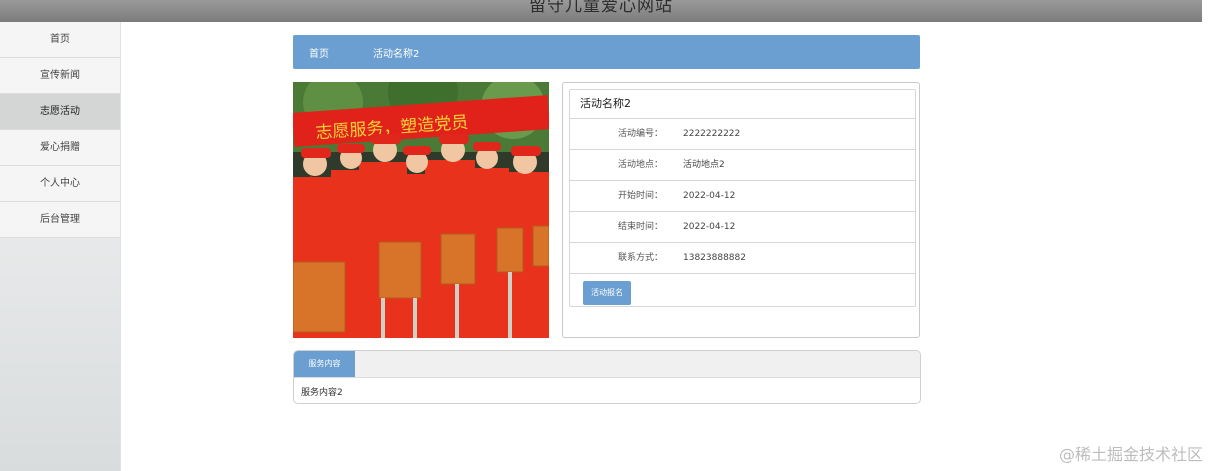 This screenshot has width=1211, height=471. I want to click on activity-title: 活动名称2, so click(742, 104).